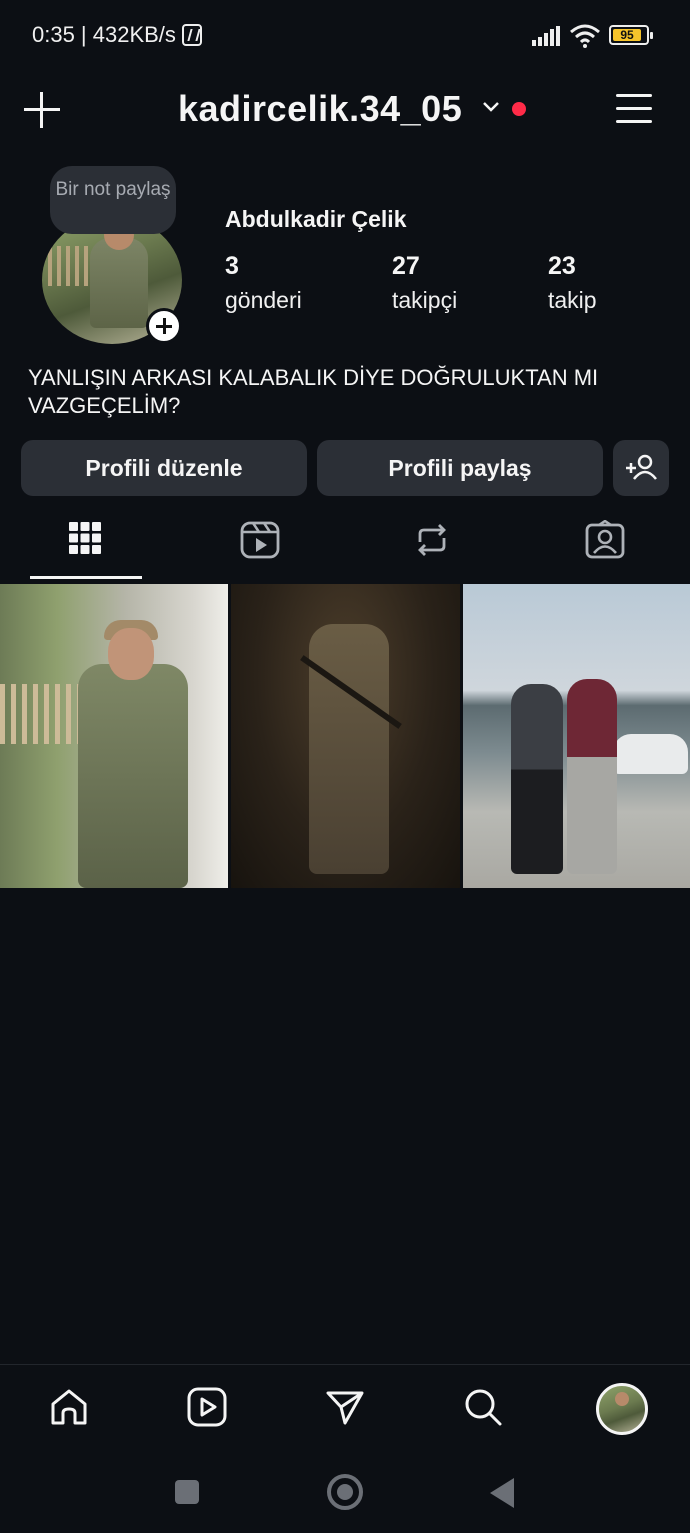  I want to click on stat-followers-label: takipçi, so click(425, 300).